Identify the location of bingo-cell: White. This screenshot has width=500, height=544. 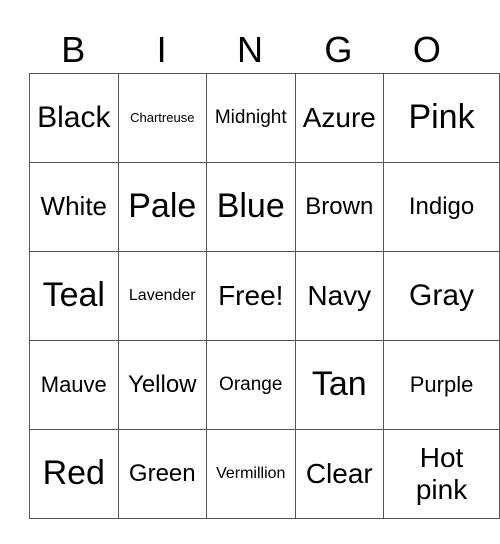
(74, 207).